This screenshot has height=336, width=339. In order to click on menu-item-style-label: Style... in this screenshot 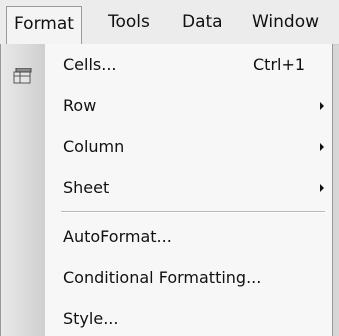, I will do `click(91, 318)`.